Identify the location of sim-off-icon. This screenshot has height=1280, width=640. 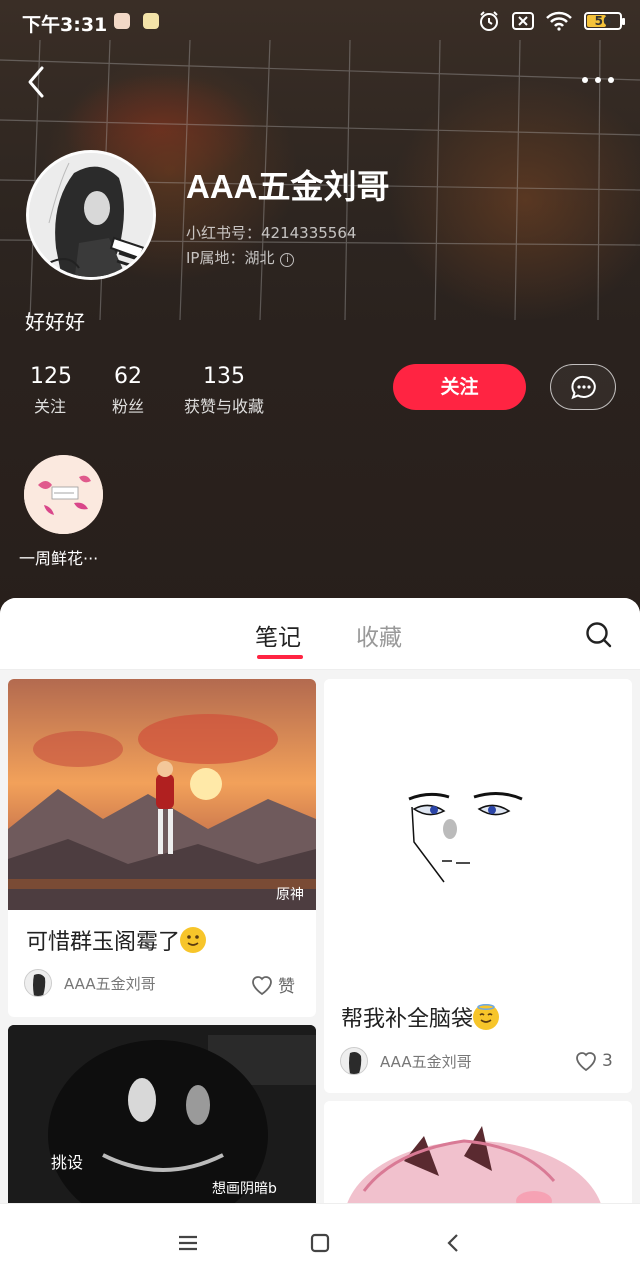
(523, 21).